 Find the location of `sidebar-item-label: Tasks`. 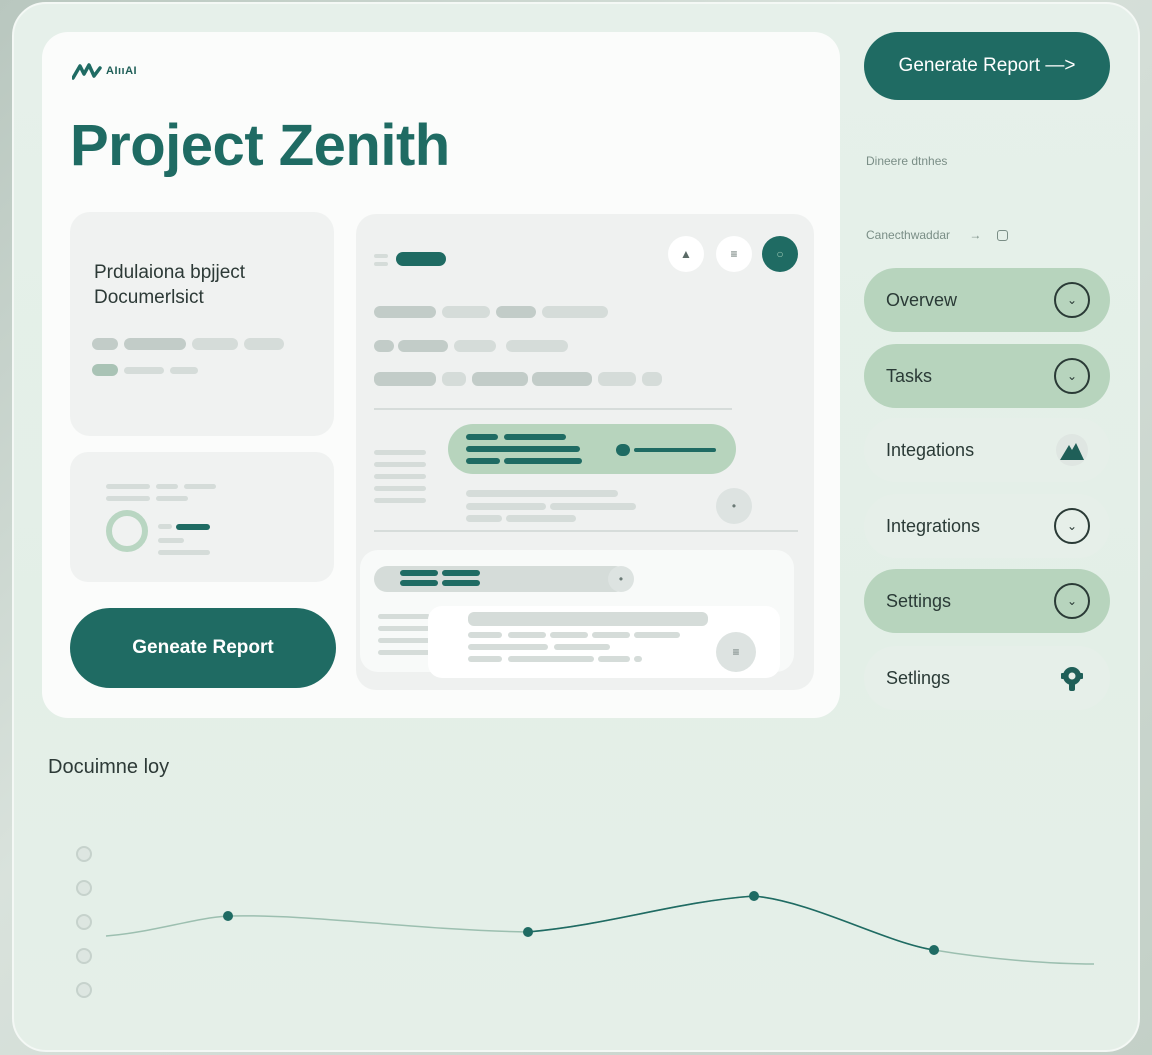

sidebar-item-label: Tasks is located at coordinates (909, 375).